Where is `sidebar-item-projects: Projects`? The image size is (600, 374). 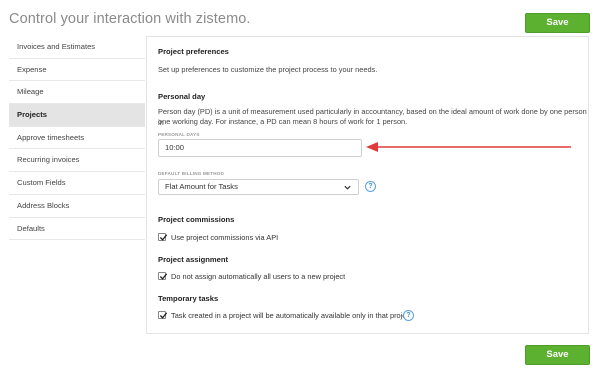
sidebar-item-projects: Projects is located at coordinates (77, 115).